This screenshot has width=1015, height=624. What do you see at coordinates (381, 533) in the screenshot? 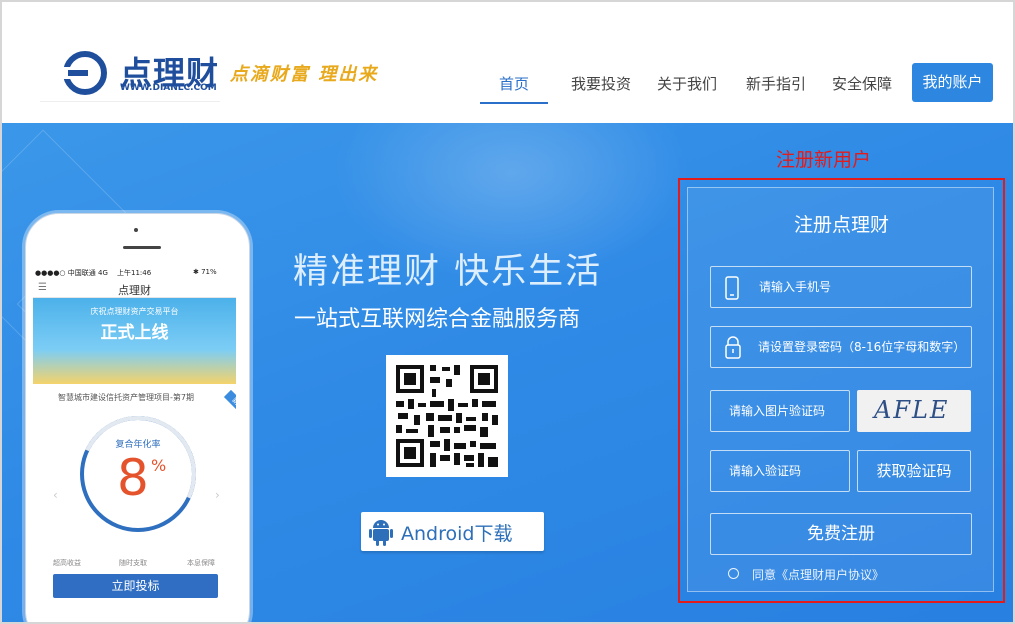
I see `android-icon` at bounding box center [381, 533].